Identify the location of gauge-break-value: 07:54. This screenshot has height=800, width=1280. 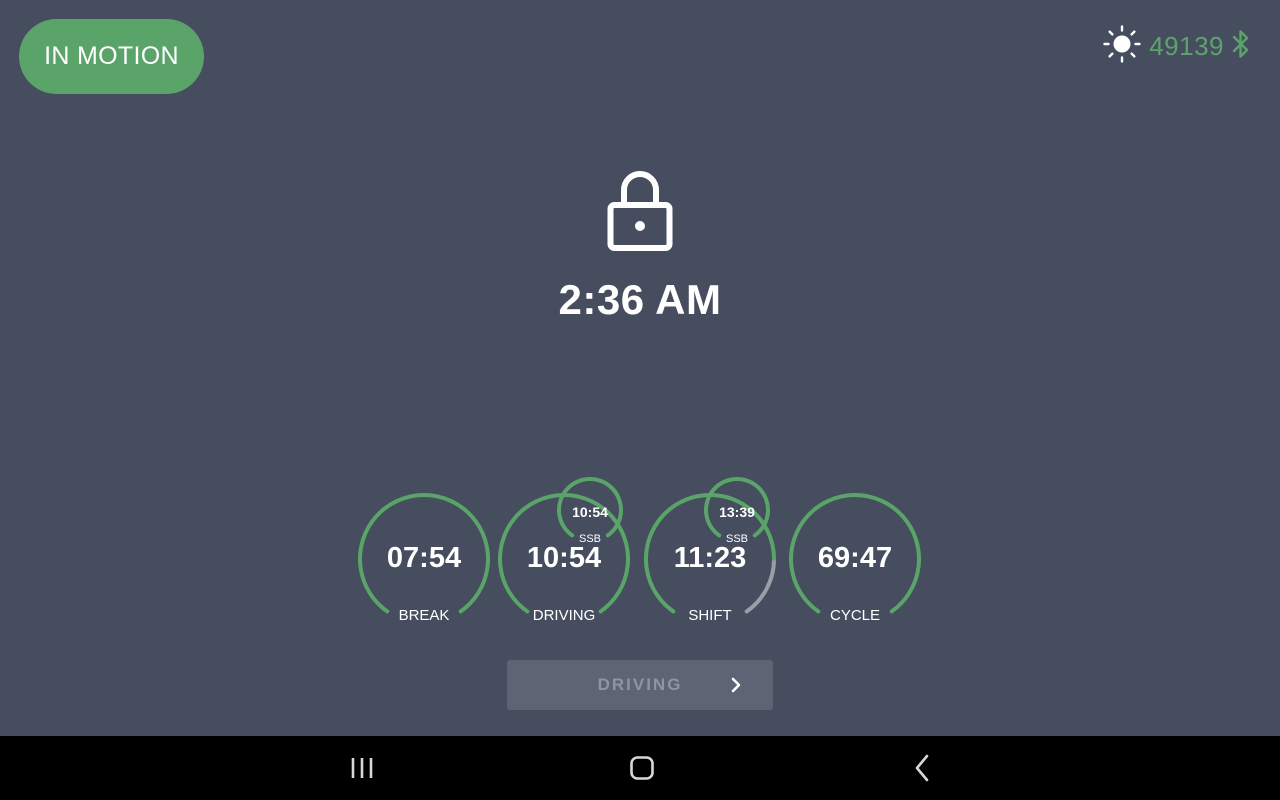
(424, 558).